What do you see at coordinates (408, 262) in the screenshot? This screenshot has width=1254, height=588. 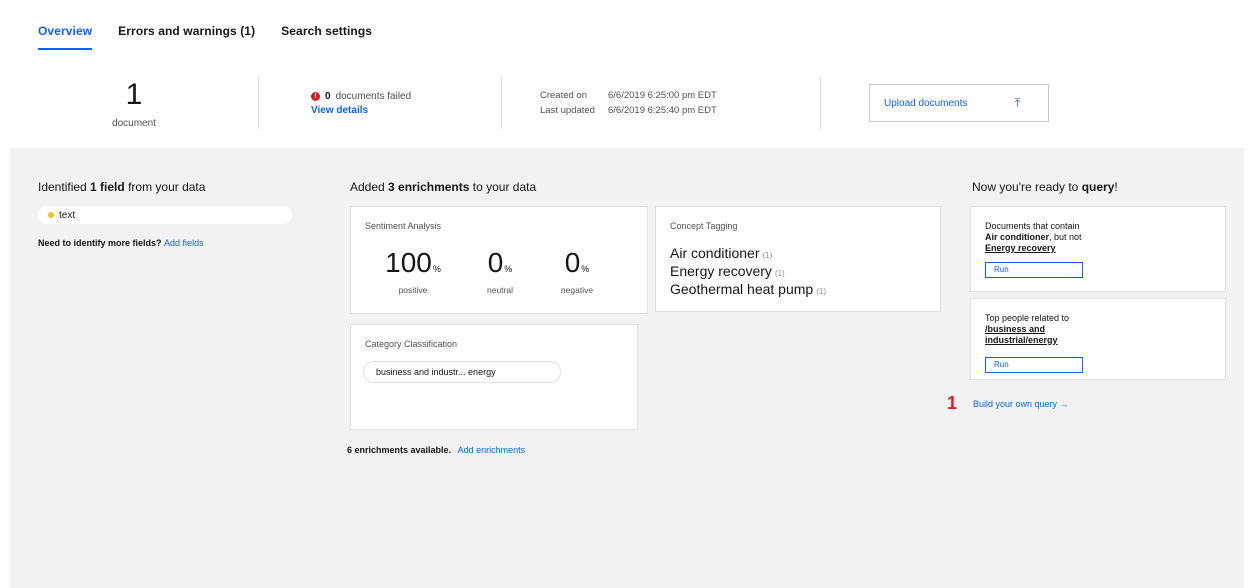 I see `positive-number: 100` at bounding box center [408, 262].